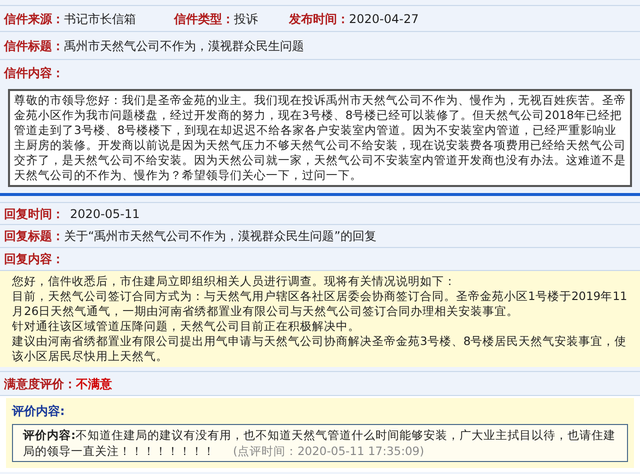  I want to click on field-label: 发布时间：, so click(319, 19).